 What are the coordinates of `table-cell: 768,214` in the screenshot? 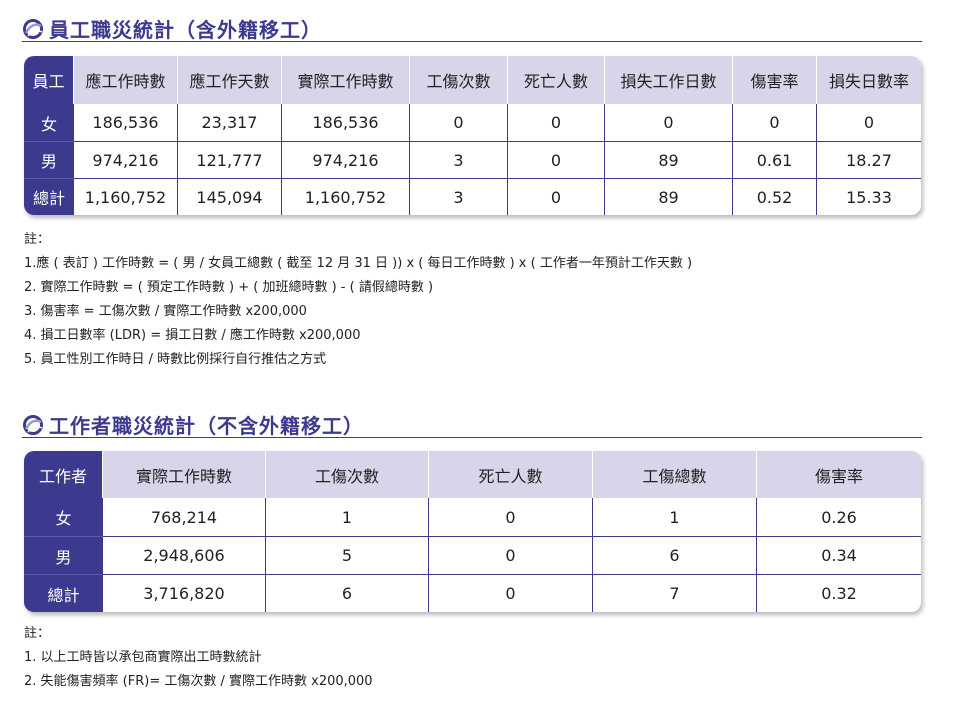 It's located at (184, 517).